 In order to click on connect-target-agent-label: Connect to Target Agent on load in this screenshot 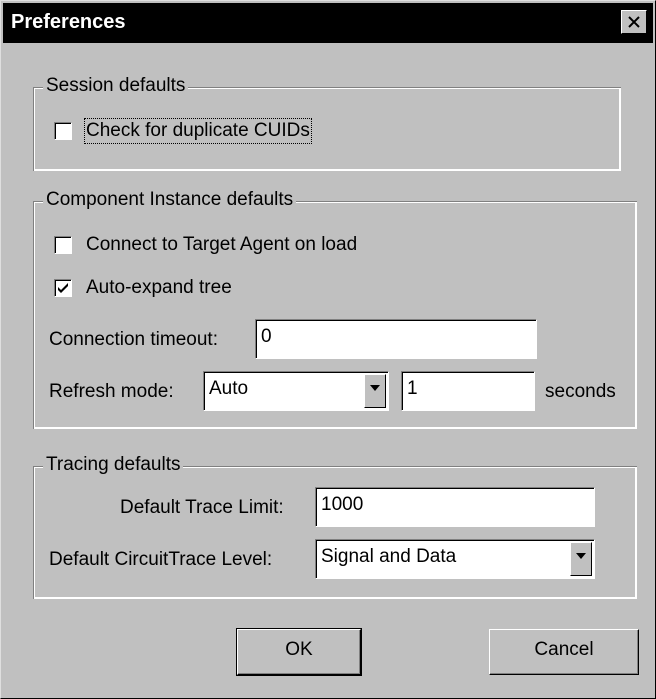, I will do `click(222, 244)`.